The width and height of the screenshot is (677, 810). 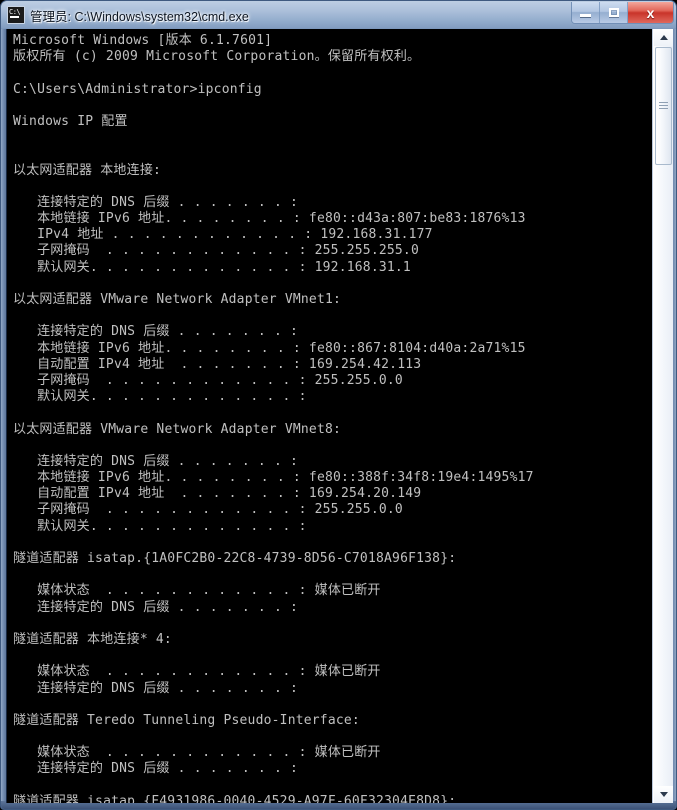 I want to click on scroll-up-arrow, so click(x=663, y=37).